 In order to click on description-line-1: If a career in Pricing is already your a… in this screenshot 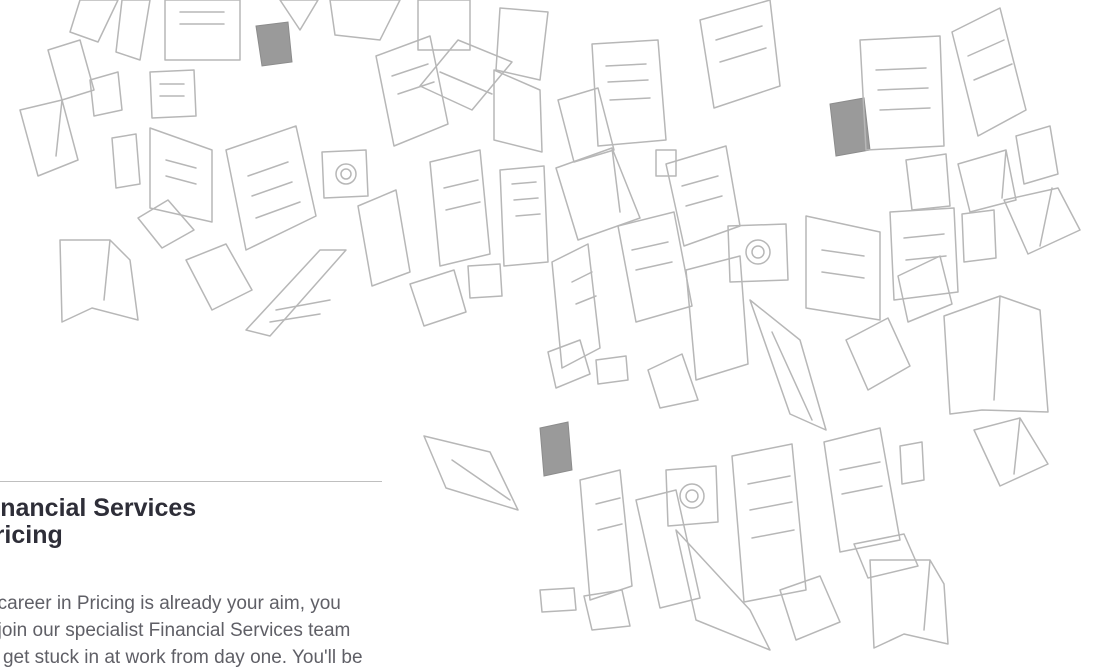, I will do `click(170, 603)`.